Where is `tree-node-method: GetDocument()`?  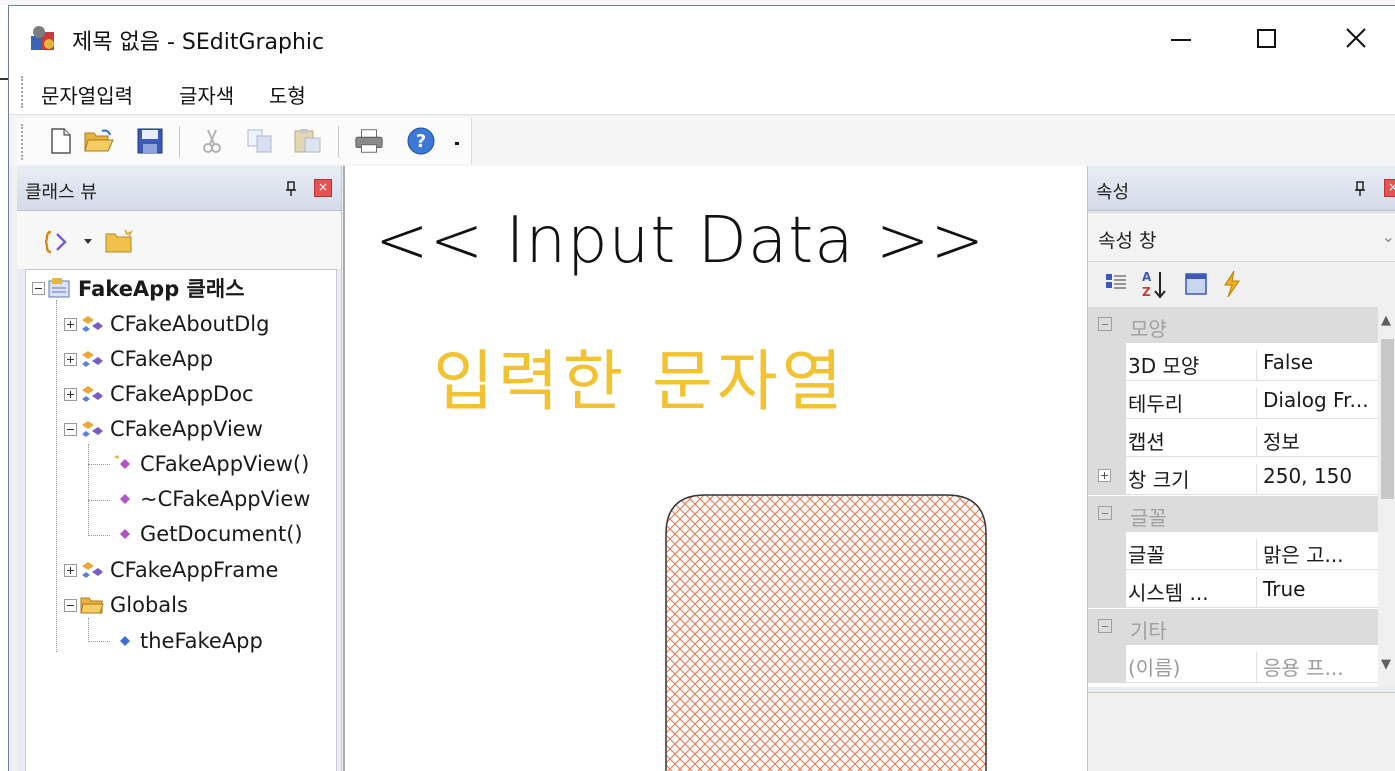 tree-node-method: GetDocument() is located at coordinates (207, 534).